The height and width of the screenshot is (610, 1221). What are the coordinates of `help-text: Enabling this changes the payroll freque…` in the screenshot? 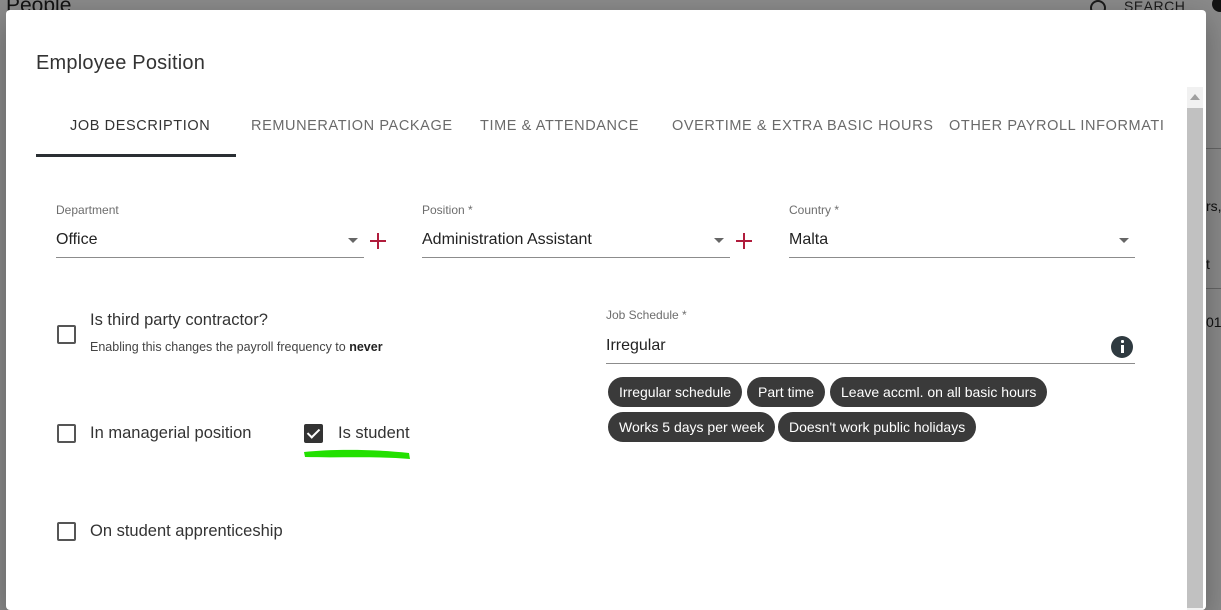 It's located at (218, 347).